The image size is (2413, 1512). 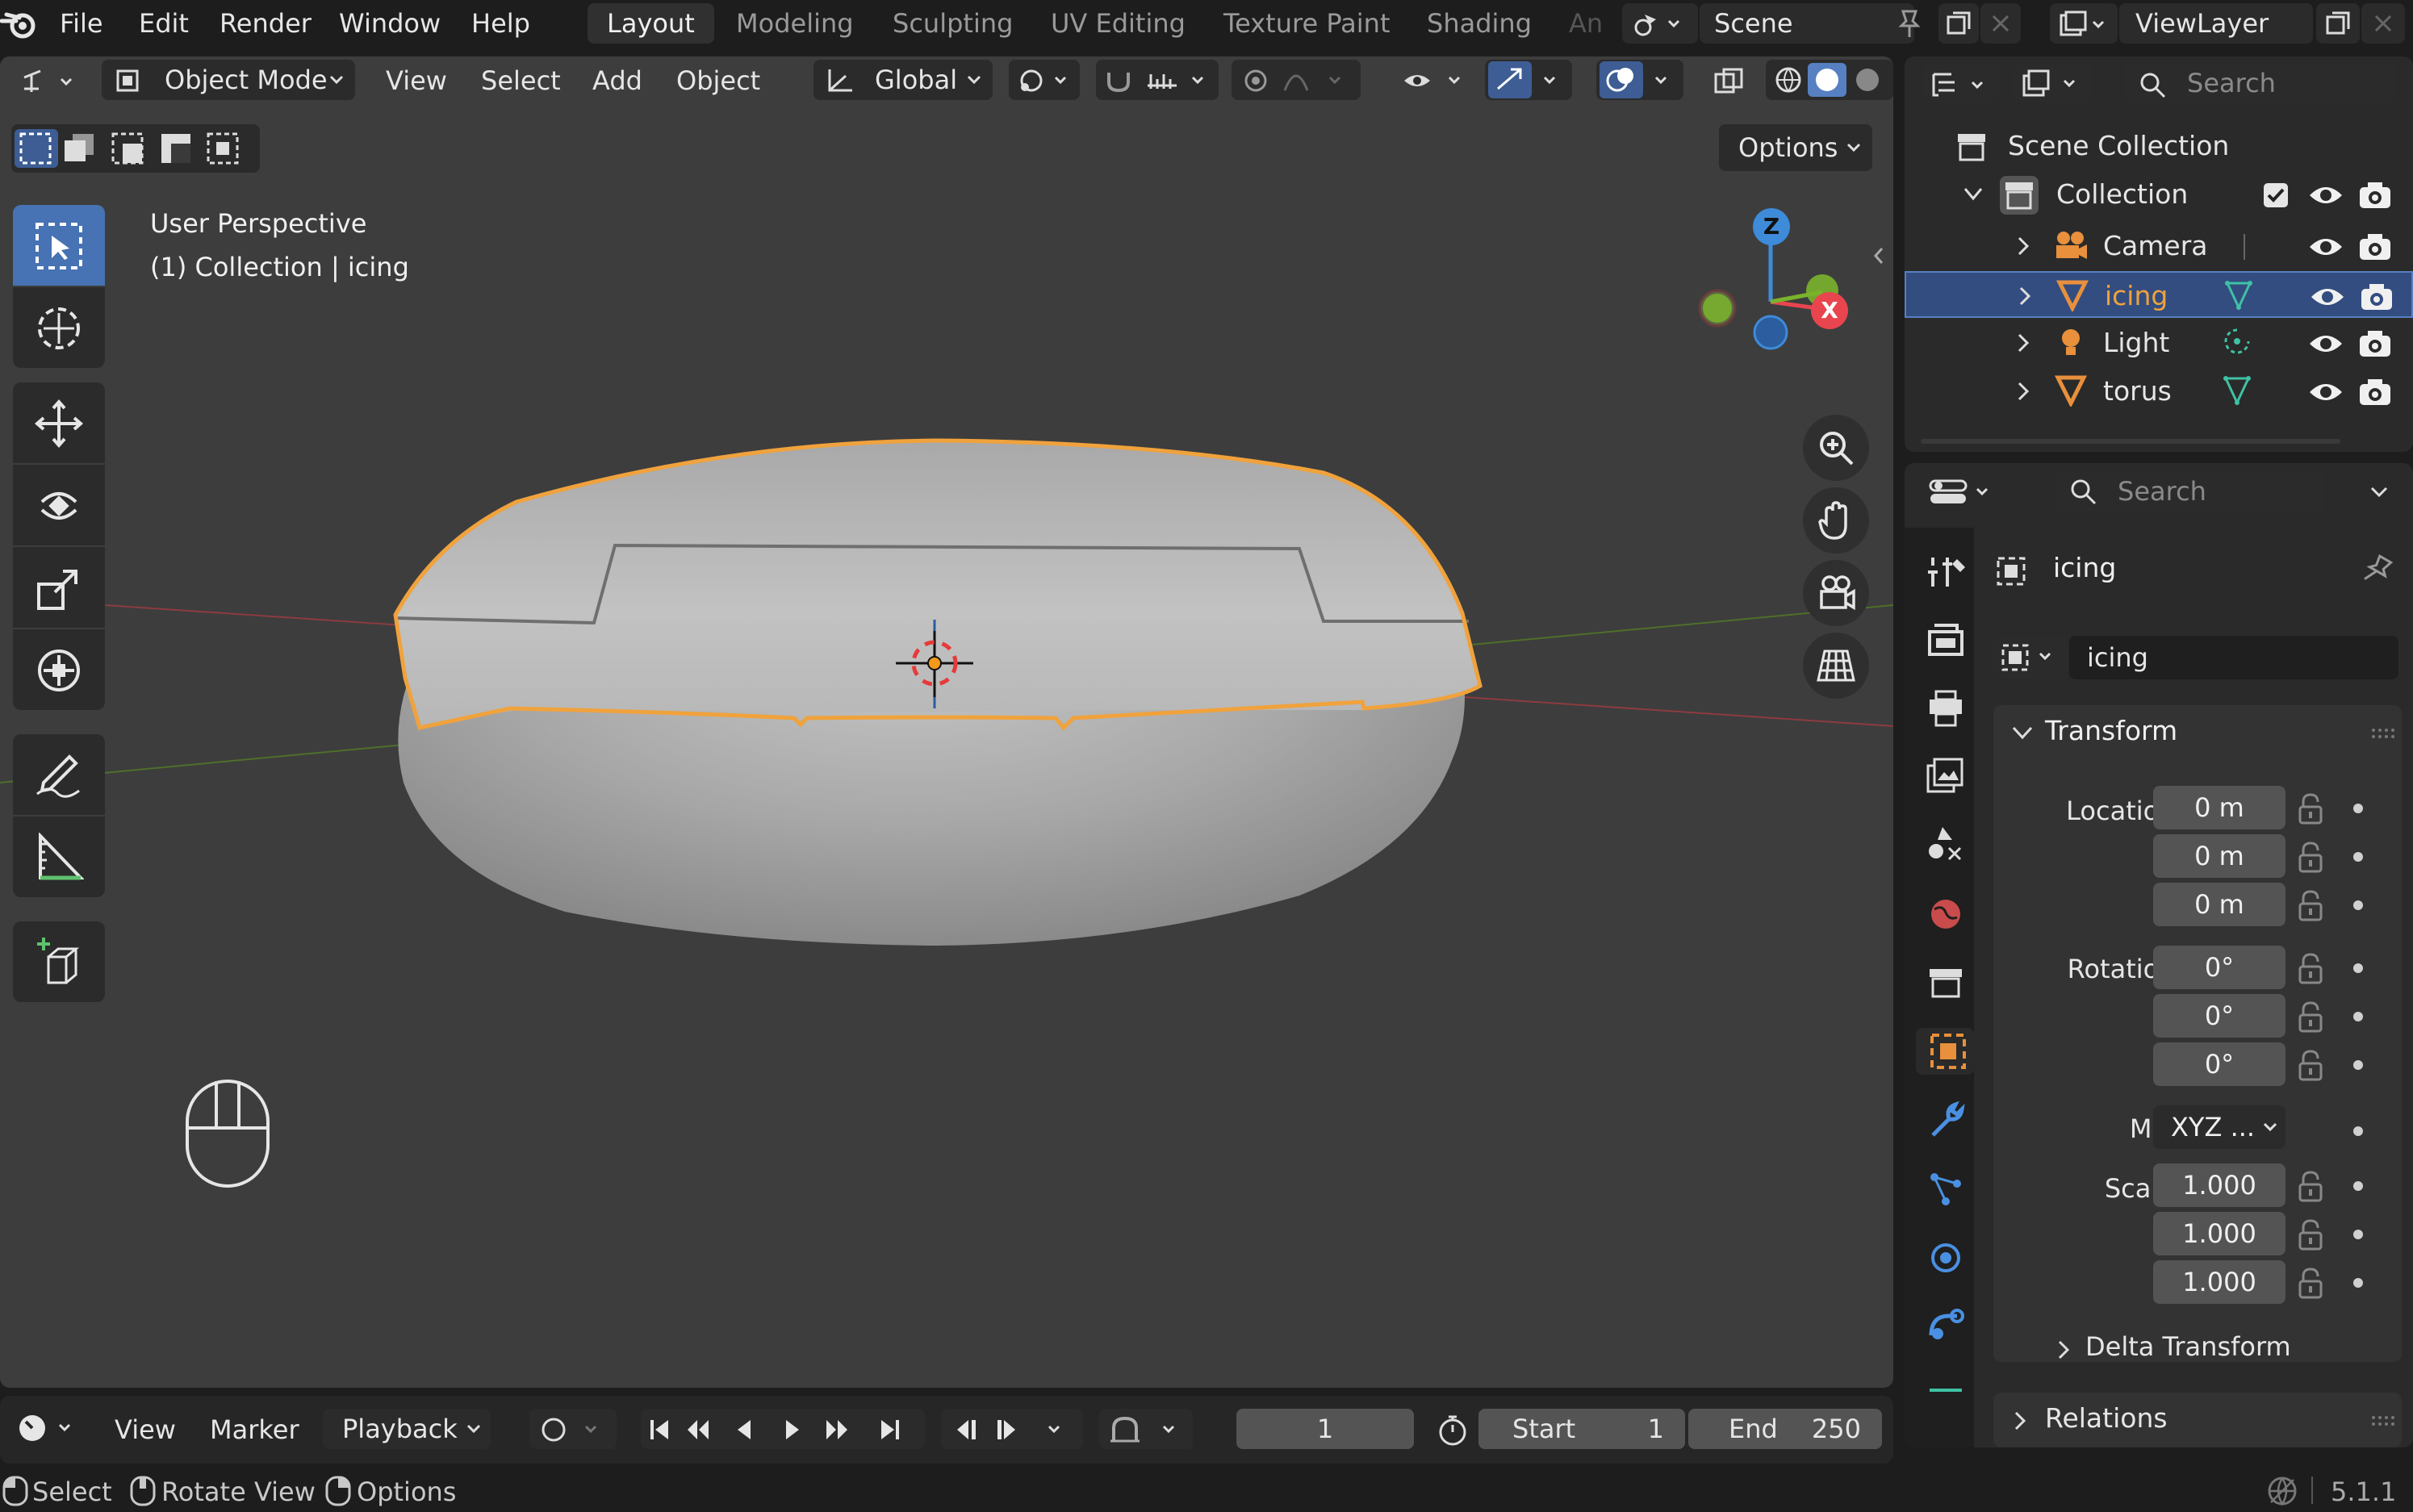 What do you see at coordinates (1879, 256) in the screenshot?
I see `sidebar-toggle-icon` at bounding box center [1879, 256].